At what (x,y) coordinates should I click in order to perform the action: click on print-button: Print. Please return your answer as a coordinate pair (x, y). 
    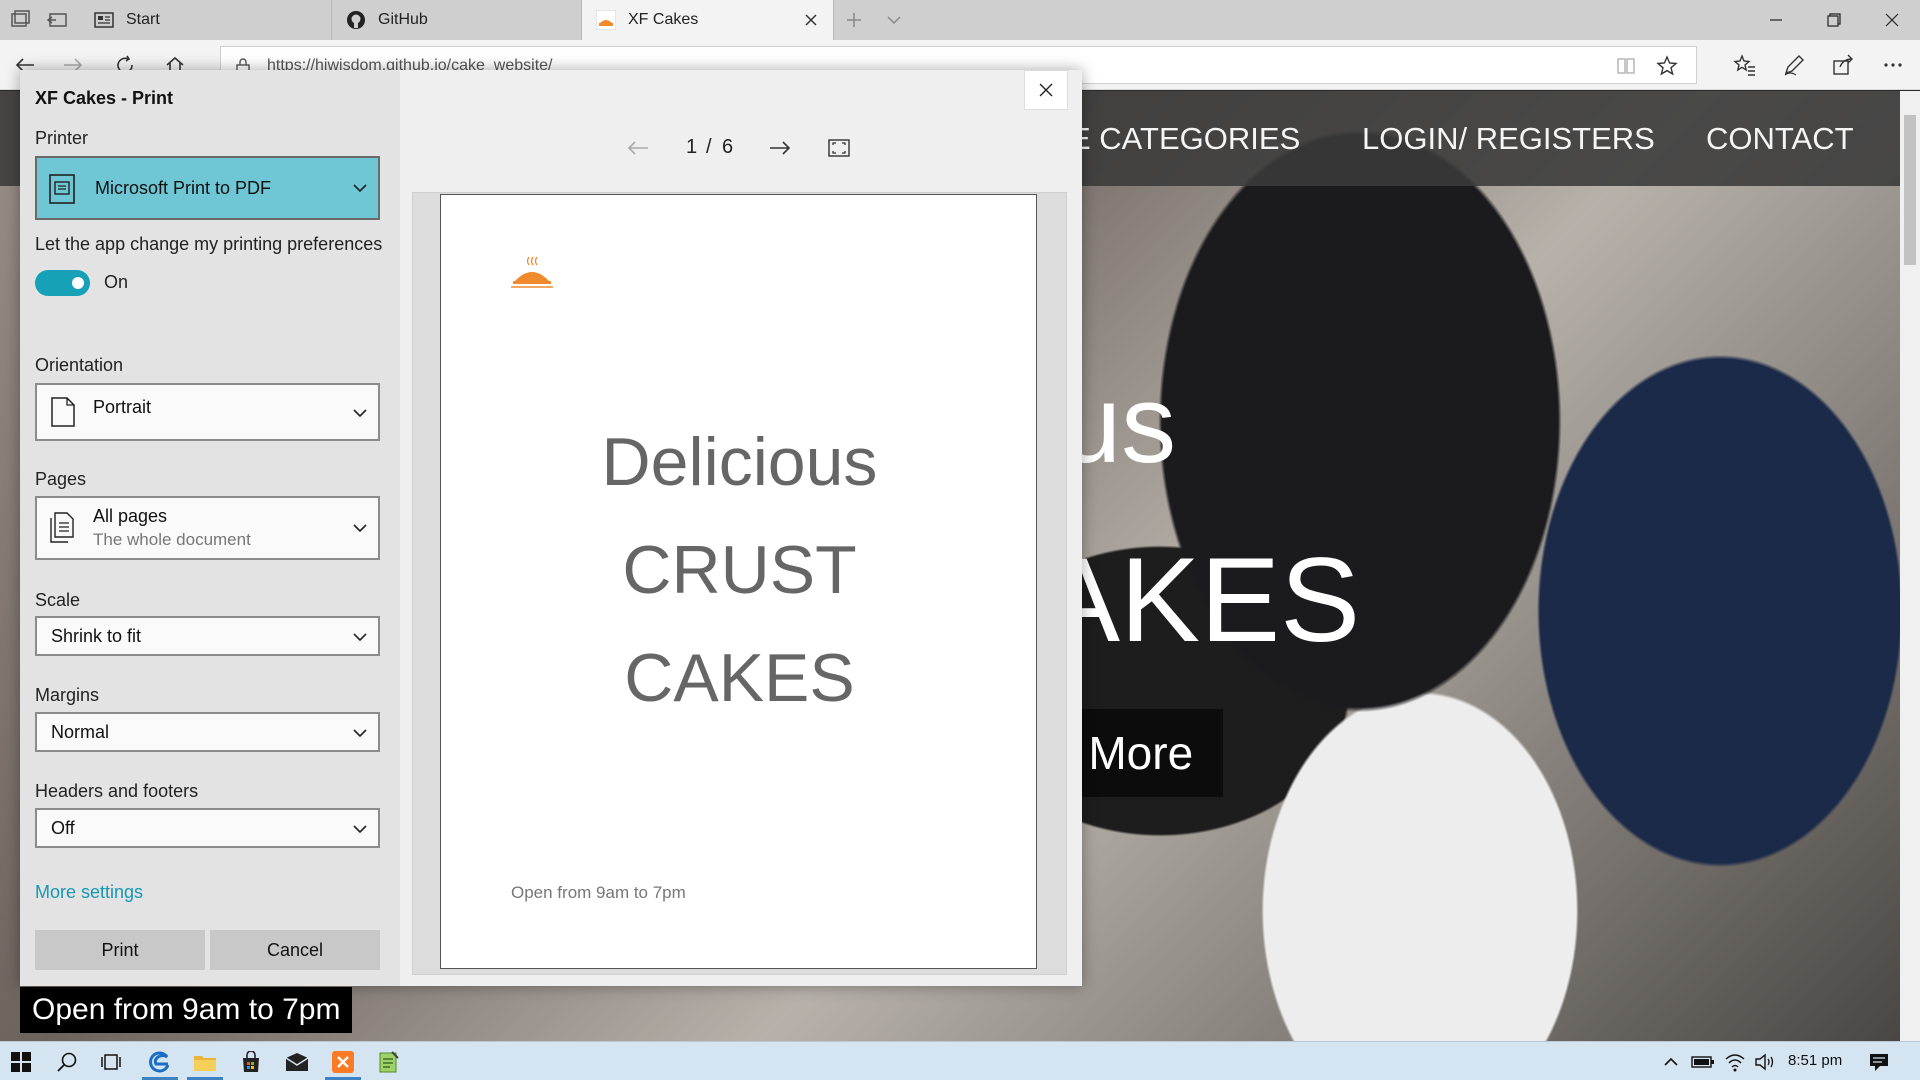
    Looking at the image, I should click on (120, 950).